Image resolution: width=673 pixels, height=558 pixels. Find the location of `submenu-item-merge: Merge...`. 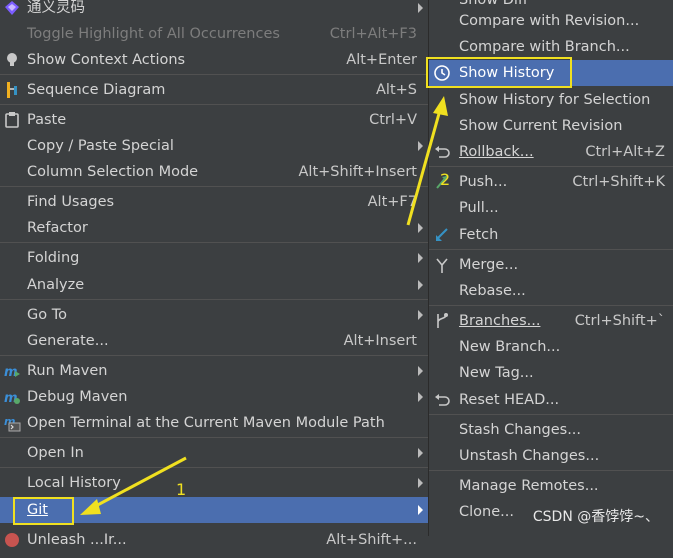

submenu-item-merge: Merge... is located at coordinates (551, 265).